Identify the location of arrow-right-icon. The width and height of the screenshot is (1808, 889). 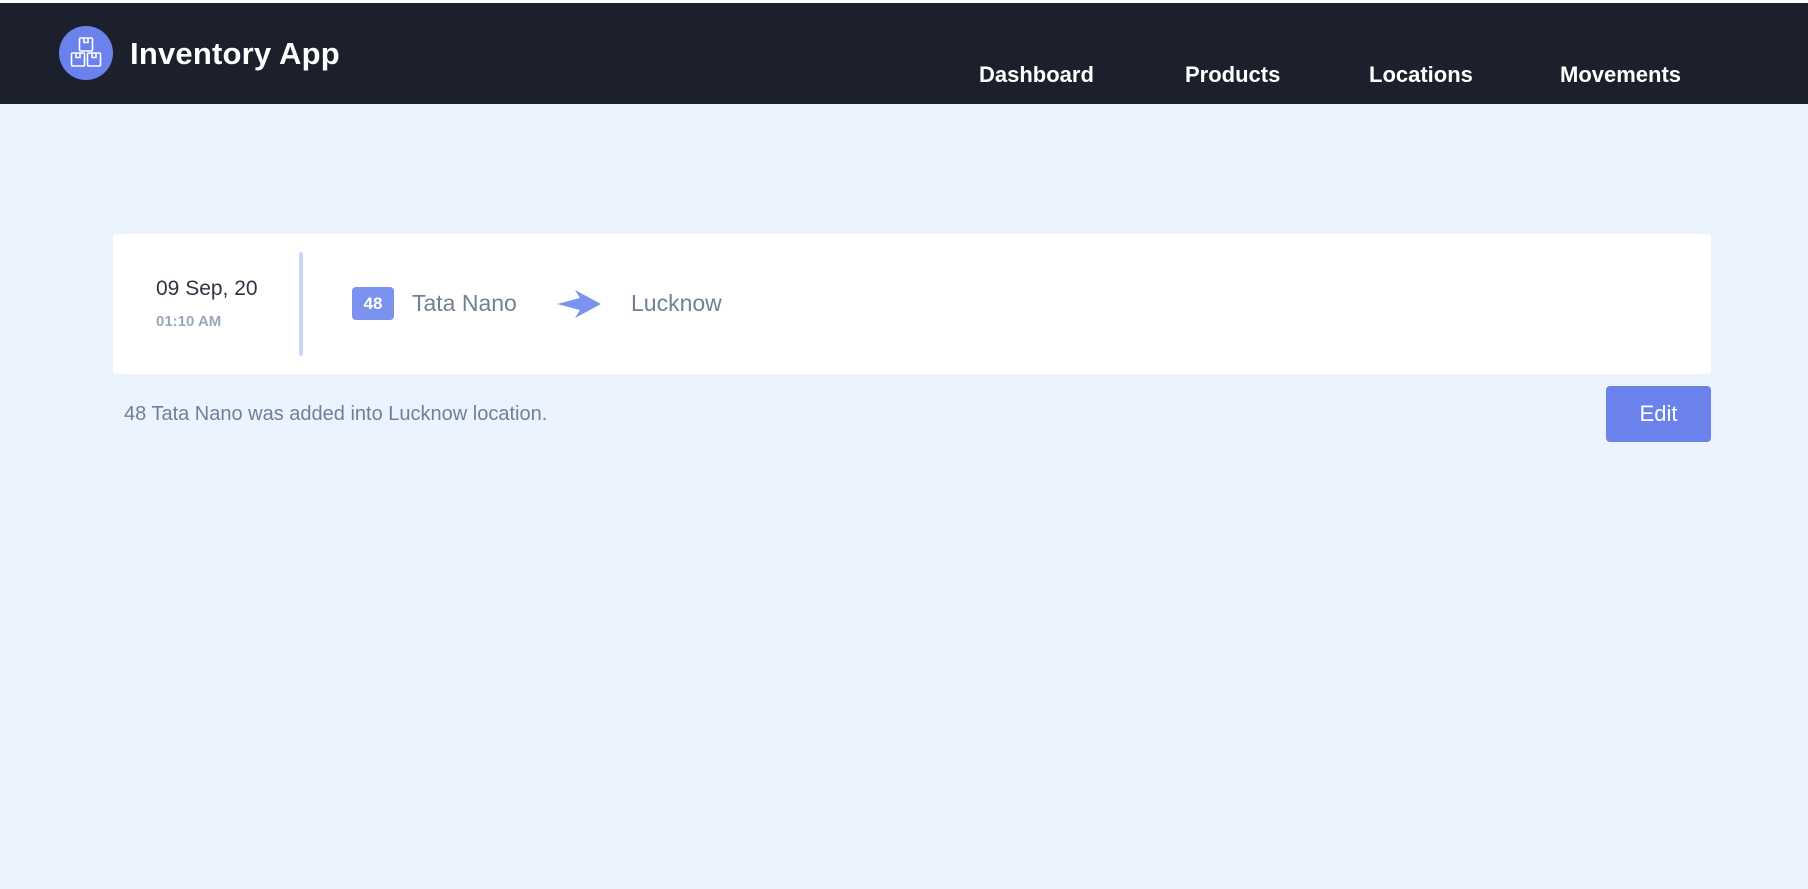
(579, 304).